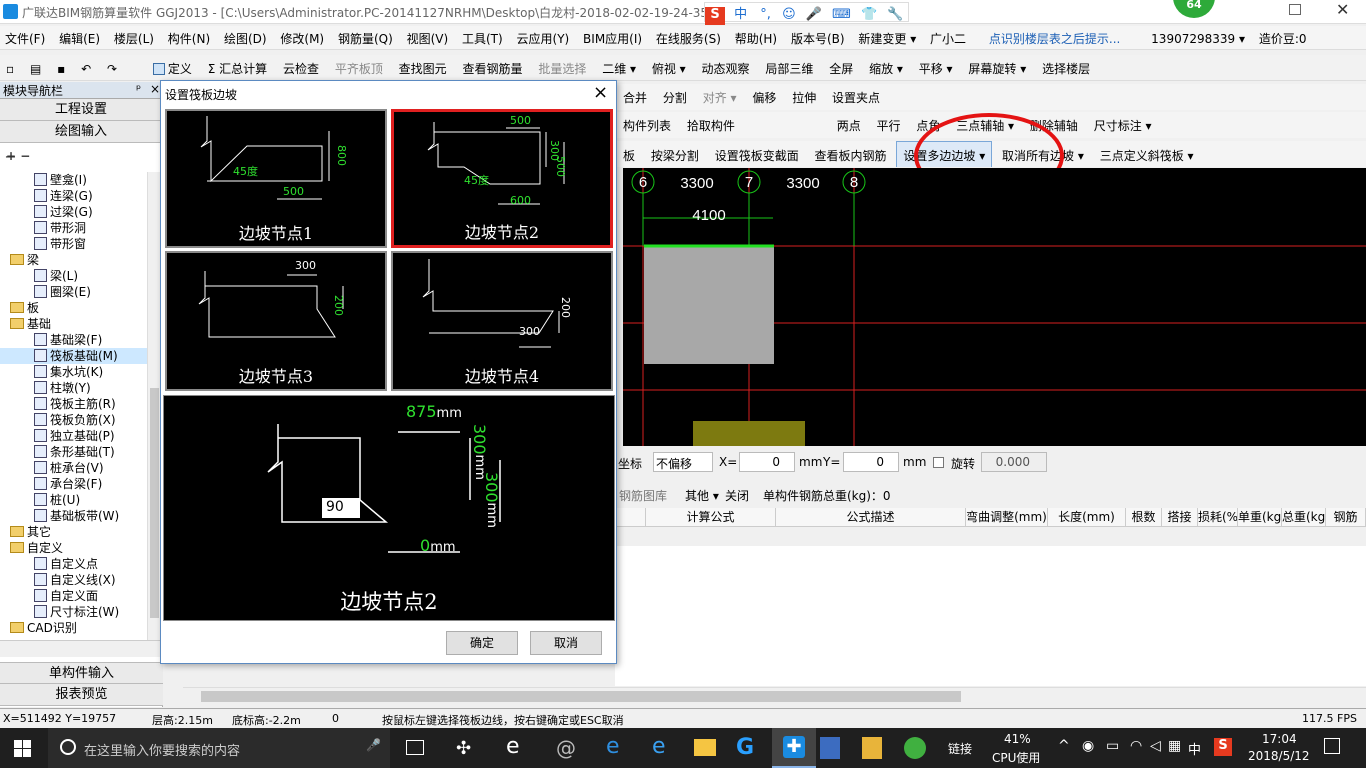 This screenshot has width=1366, height=768. I want to click on tree-item: 尺寸标注(W), so click(74, 612).